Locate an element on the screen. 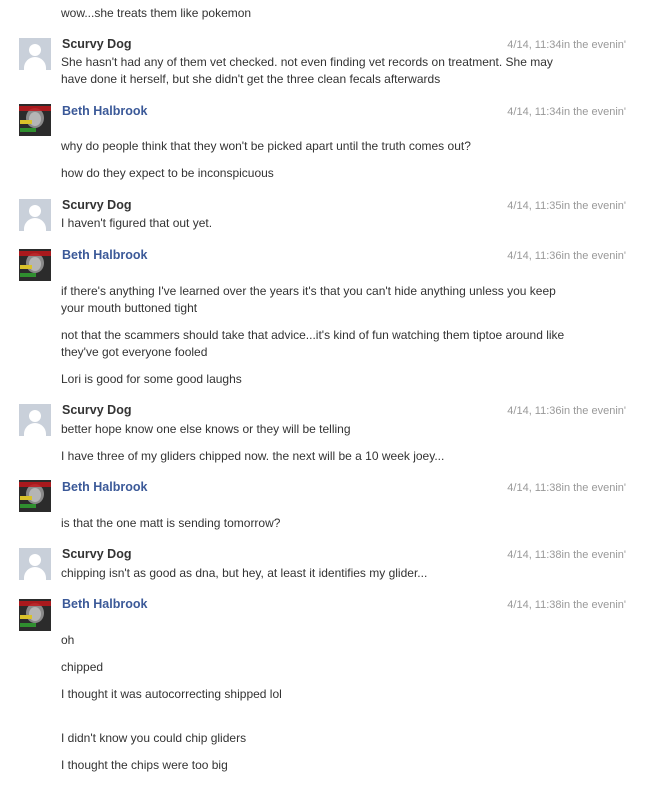 The image size is (652, 787). message-text: wow...she treats them like pokemon is located at coordinates (156, 13).